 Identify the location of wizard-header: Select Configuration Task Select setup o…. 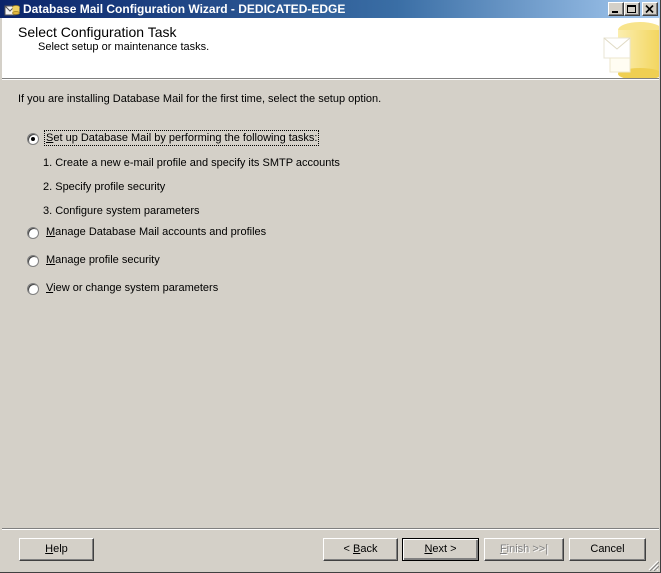
(330, 48).